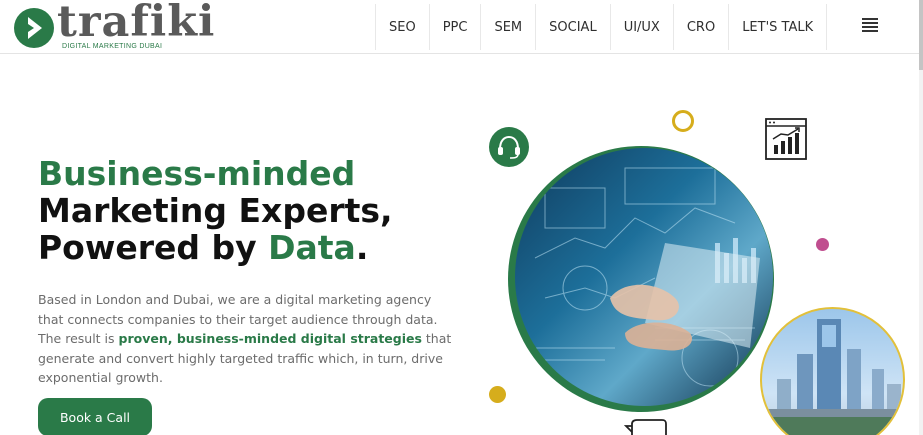 The height and width of the screenshot is (435, 923). What do you see at coordinates (778, 27) in the screenshot?
I see `nav-item-lets-talk: LET'S TALK` at bounding box center [778, 27].